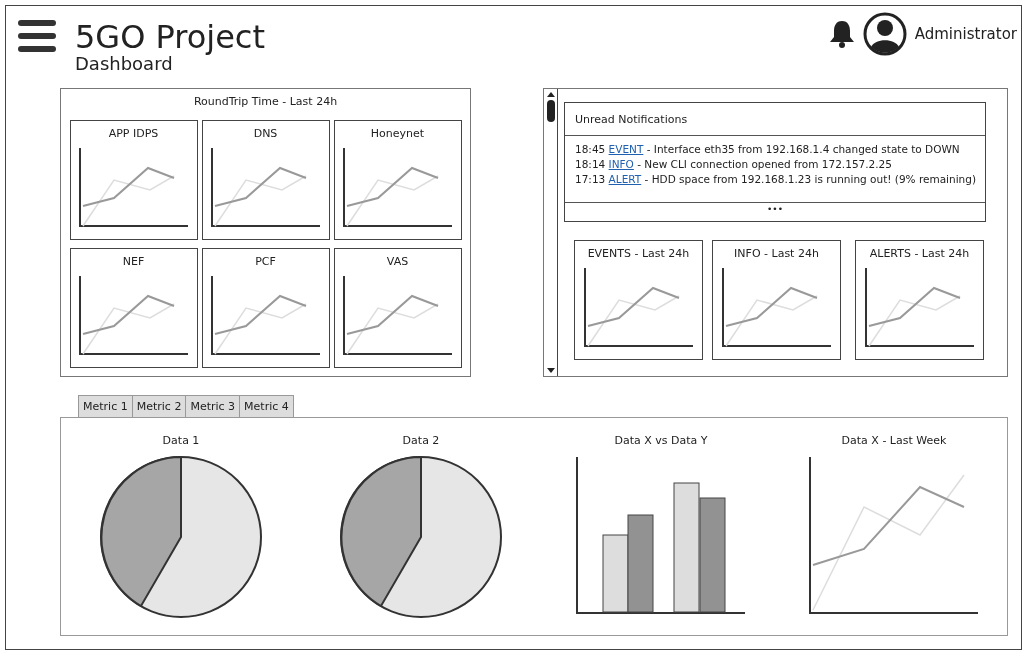 This screenshot has width=1028, height=652. Describe the element at coordinates (626, 149) in the screenshot. I see `notification-type-link: EVENT` at that location.